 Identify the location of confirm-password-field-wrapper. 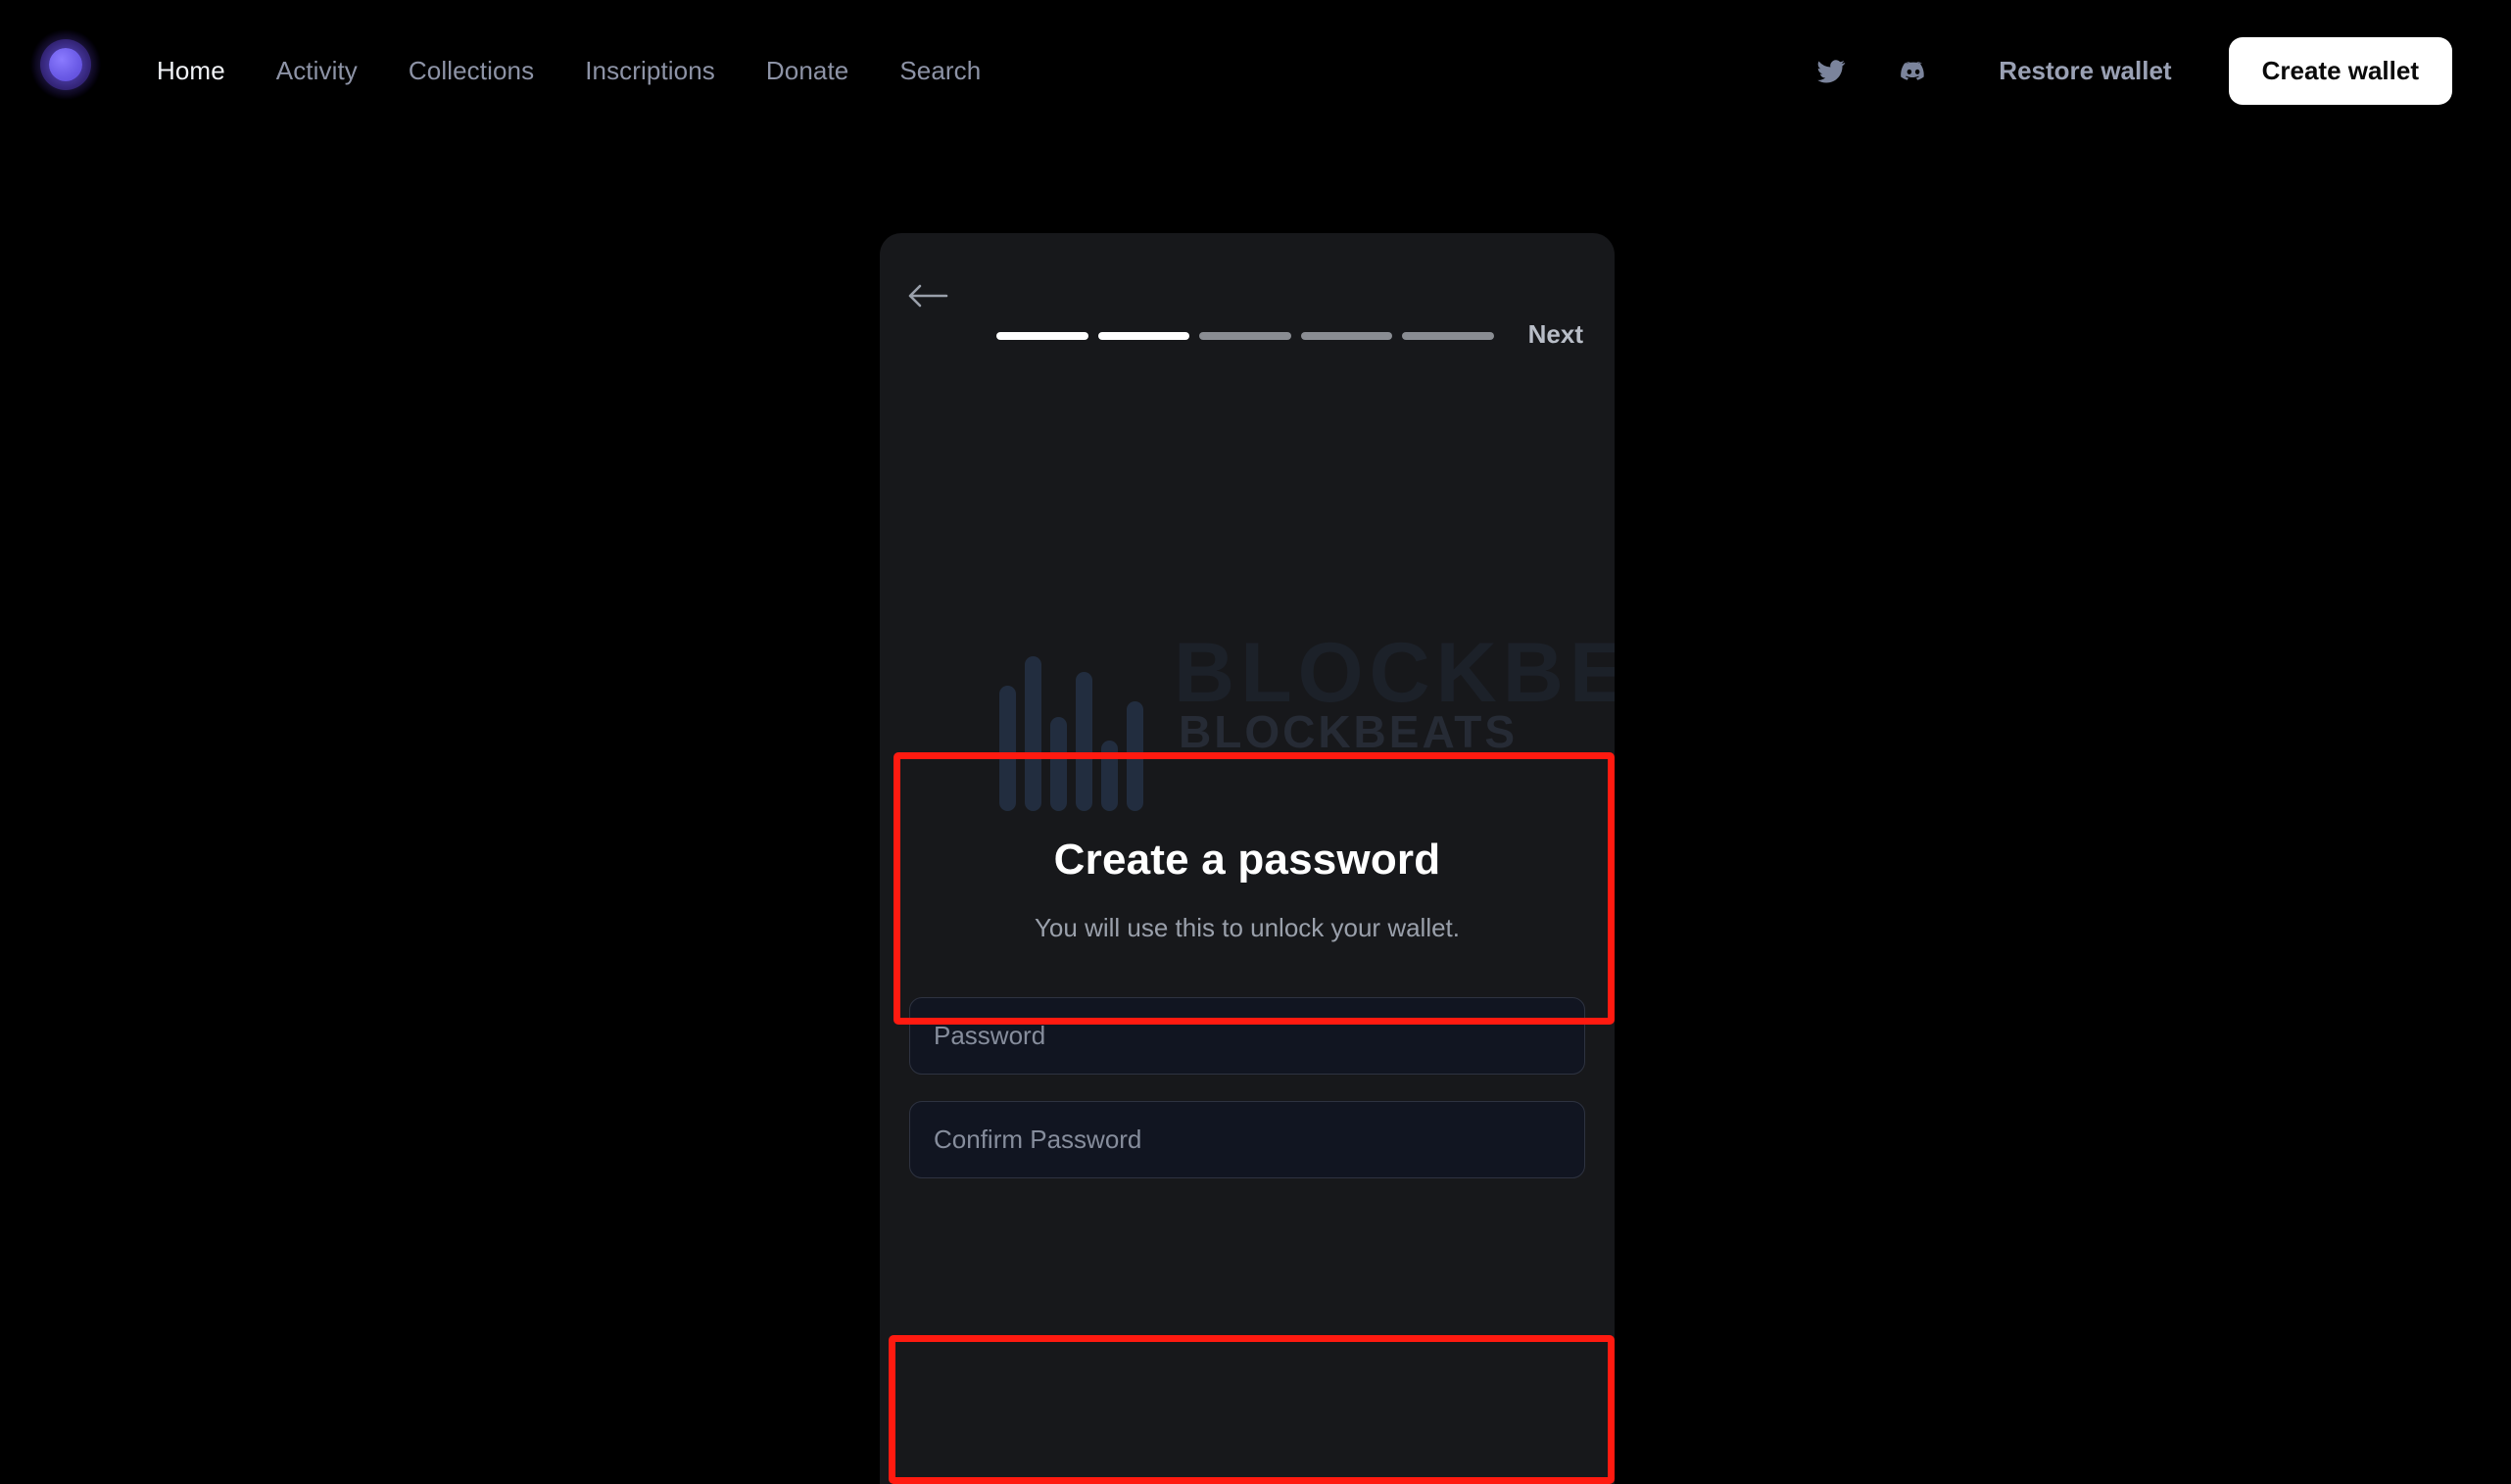
(1247, 1139).